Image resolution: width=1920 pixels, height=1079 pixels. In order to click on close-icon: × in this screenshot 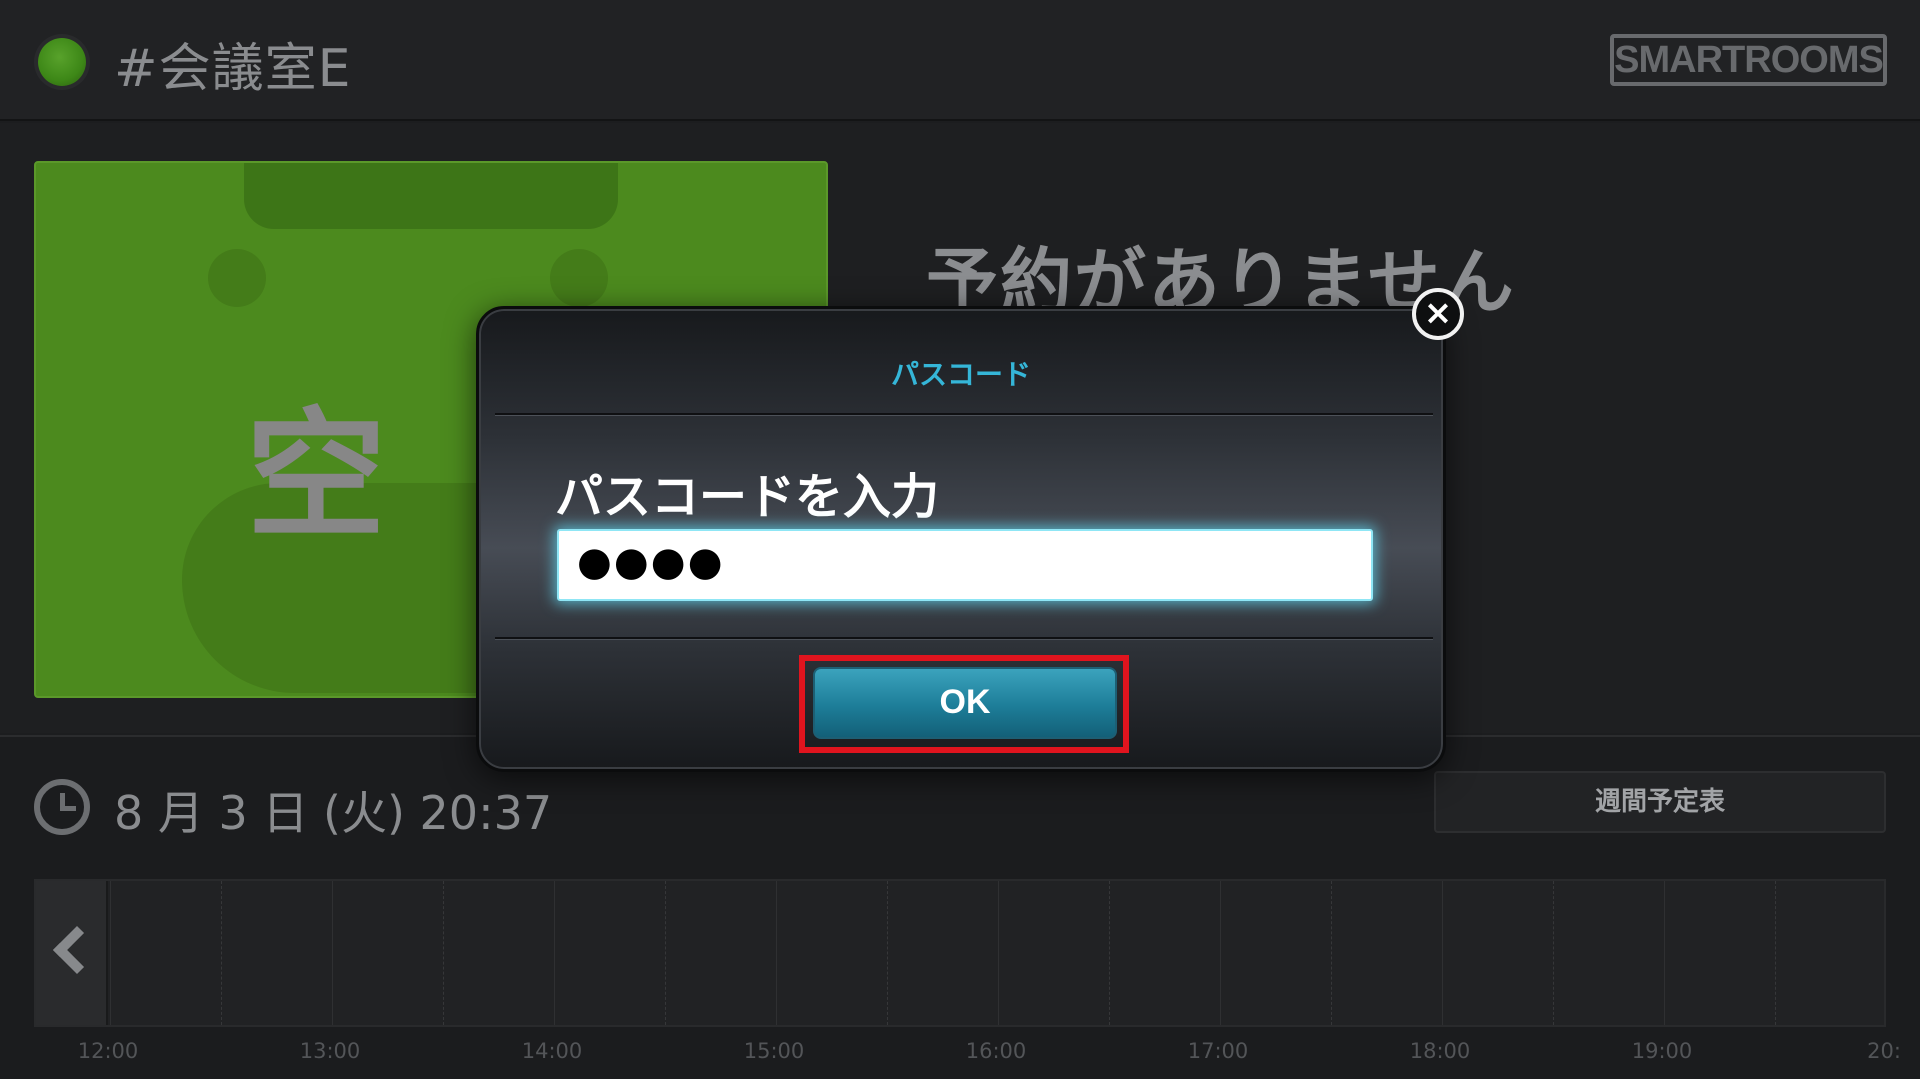, I will do `click(1438, 313)`.